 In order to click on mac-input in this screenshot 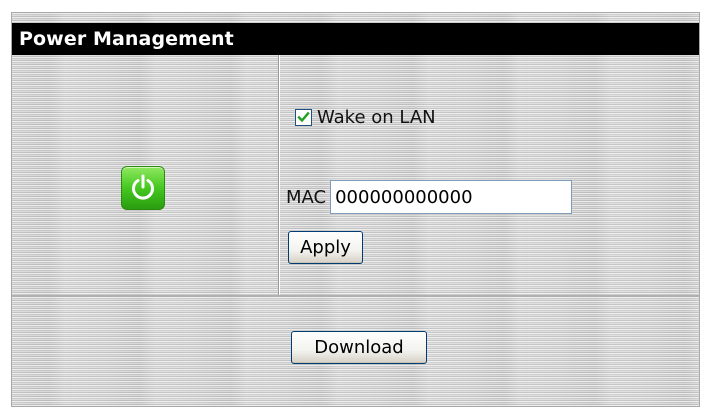, I will do `click(451, 197)`.